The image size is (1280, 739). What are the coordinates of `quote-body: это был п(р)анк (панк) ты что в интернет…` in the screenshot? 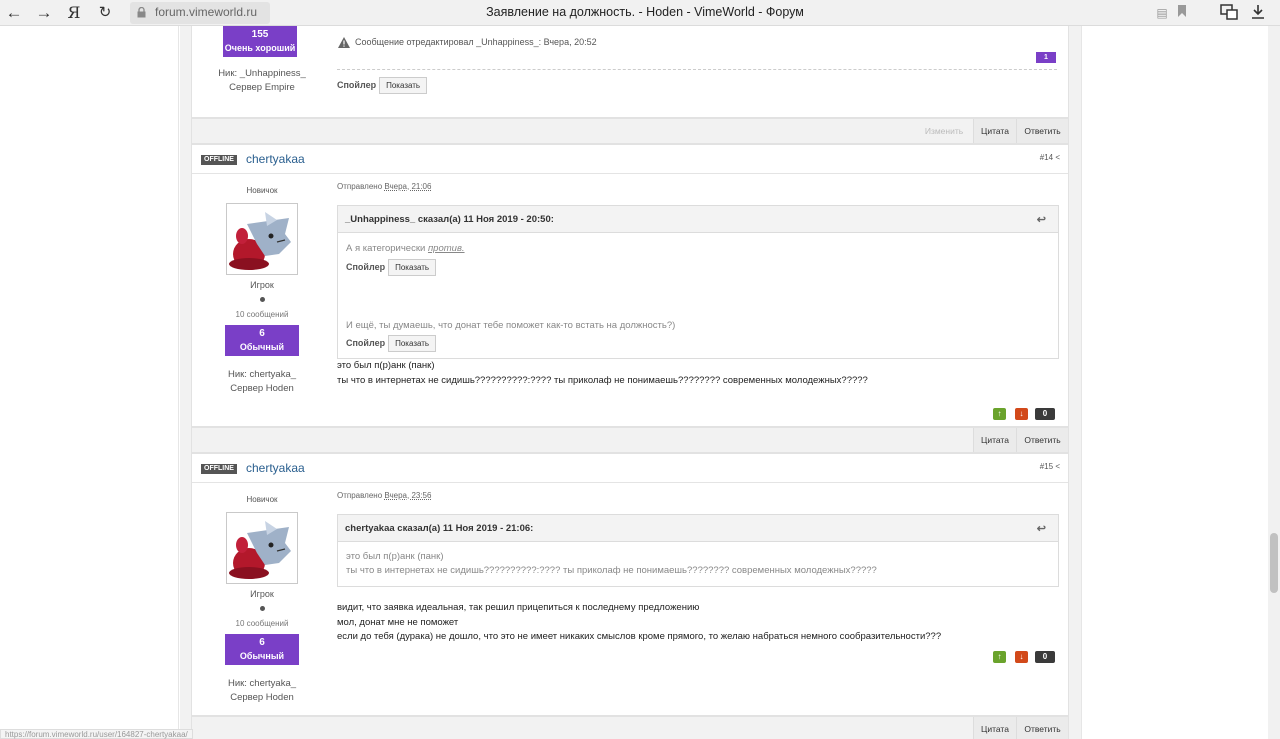 It's located at (611, 564).